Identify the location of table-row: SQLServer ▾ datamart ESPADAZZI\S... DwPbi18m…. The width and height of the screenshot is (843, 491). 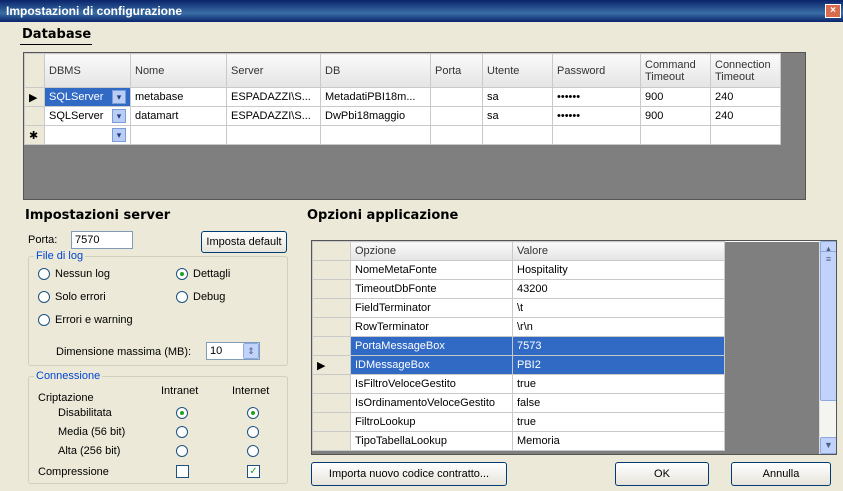
(402, 116).